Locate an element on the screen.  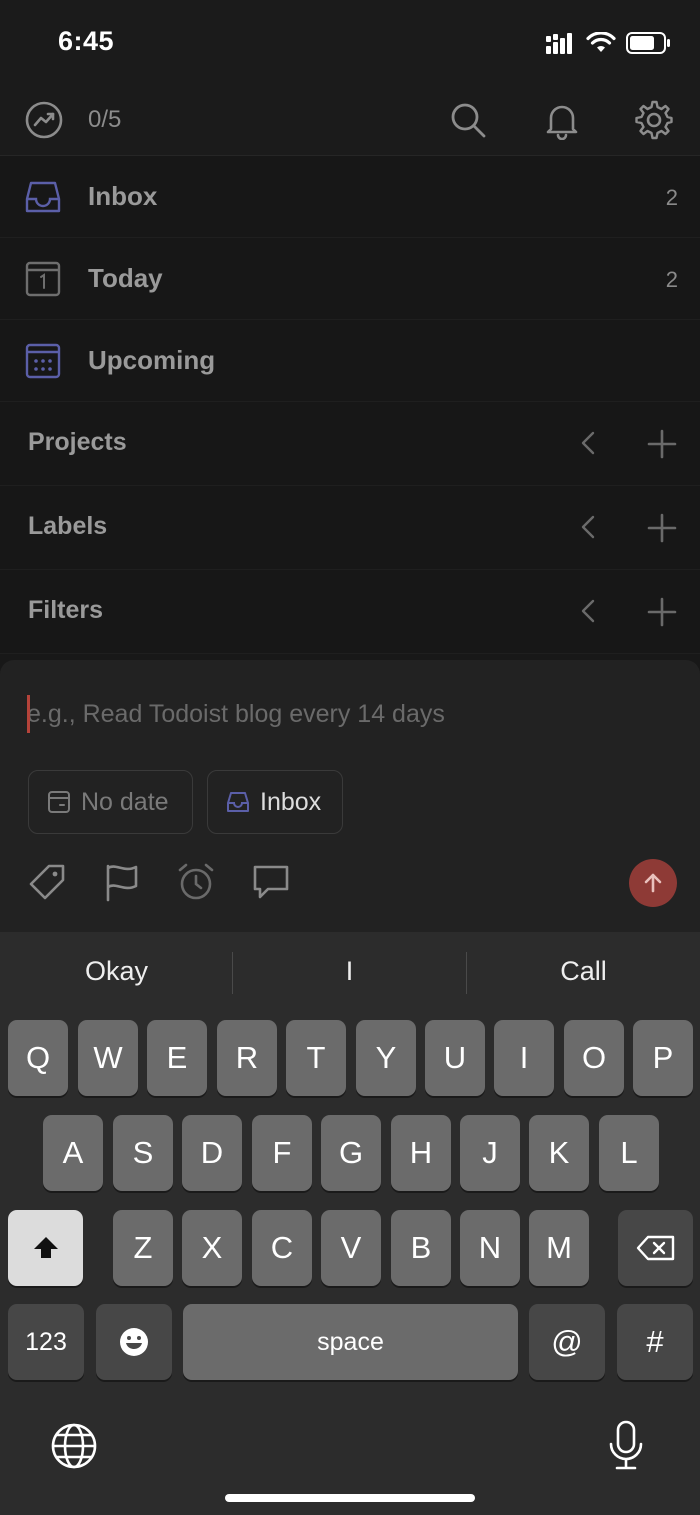
at-key: @ is located at coordinates (567, 1342).